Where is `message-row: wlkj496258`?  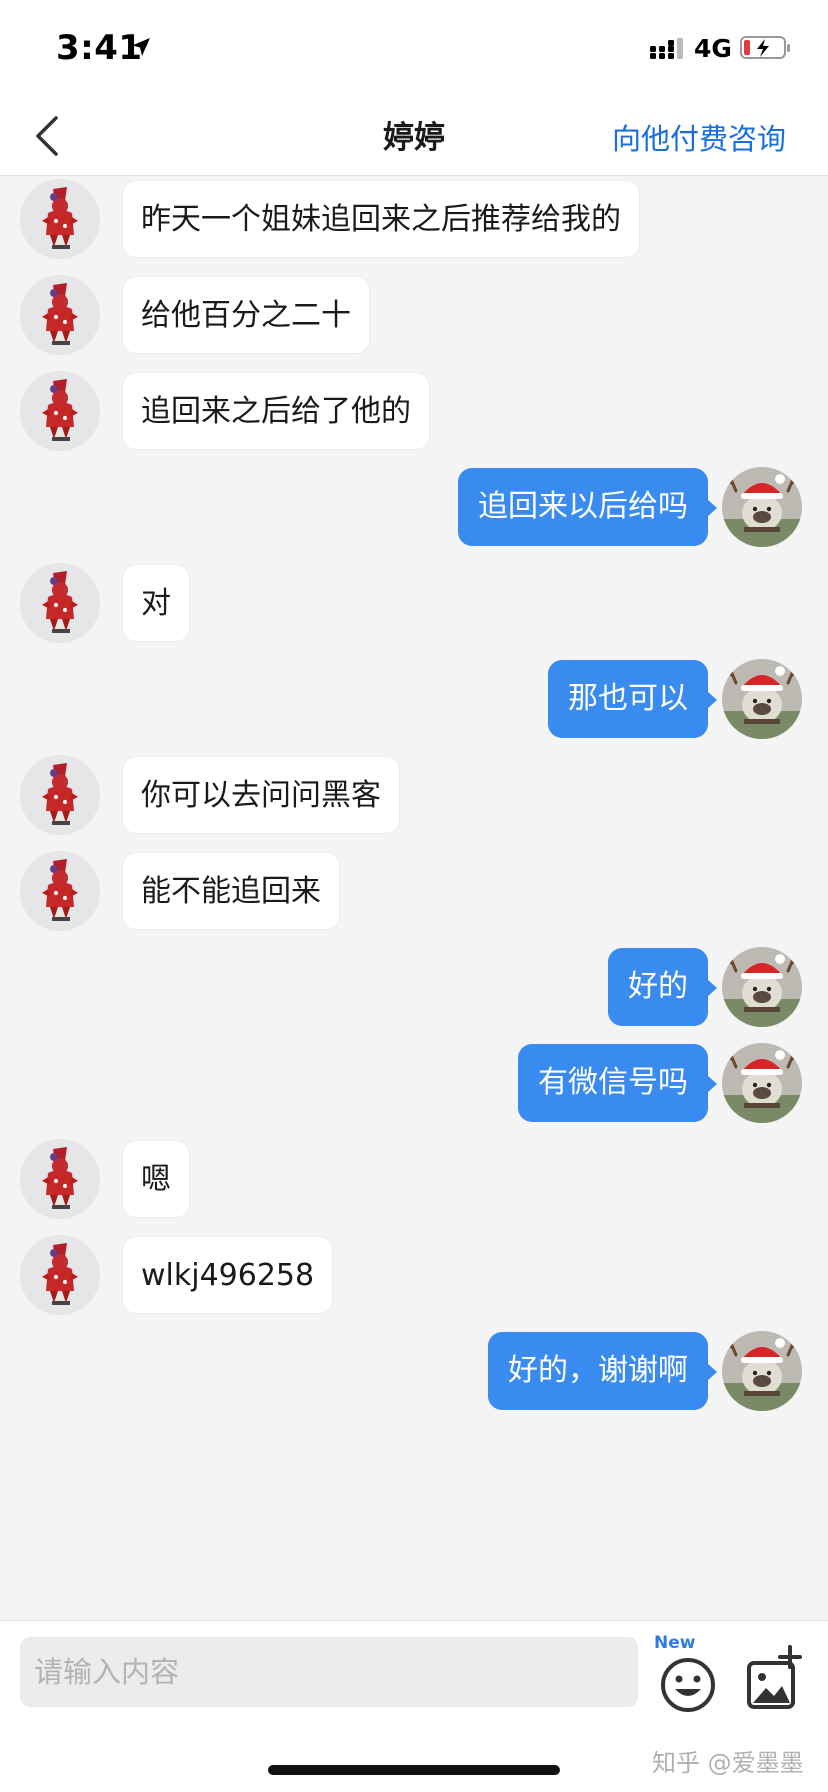 message-row: wlkj496258 is located at coordinates (414, 1276).